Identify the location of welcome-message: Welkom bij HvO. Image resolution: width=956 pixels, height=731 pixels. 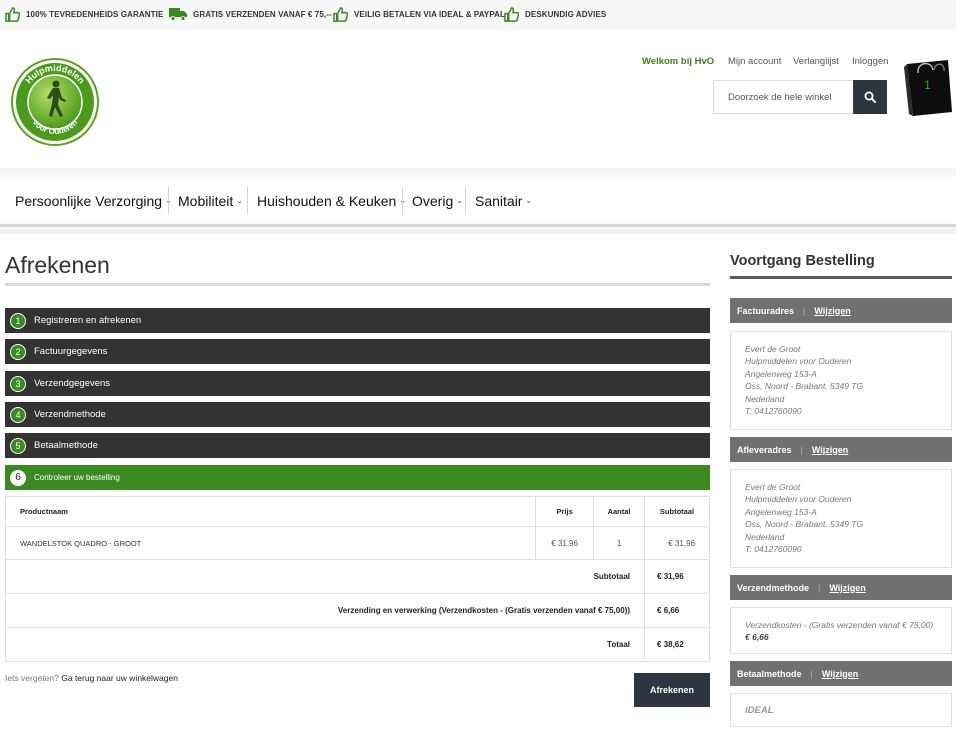
(678, 61).